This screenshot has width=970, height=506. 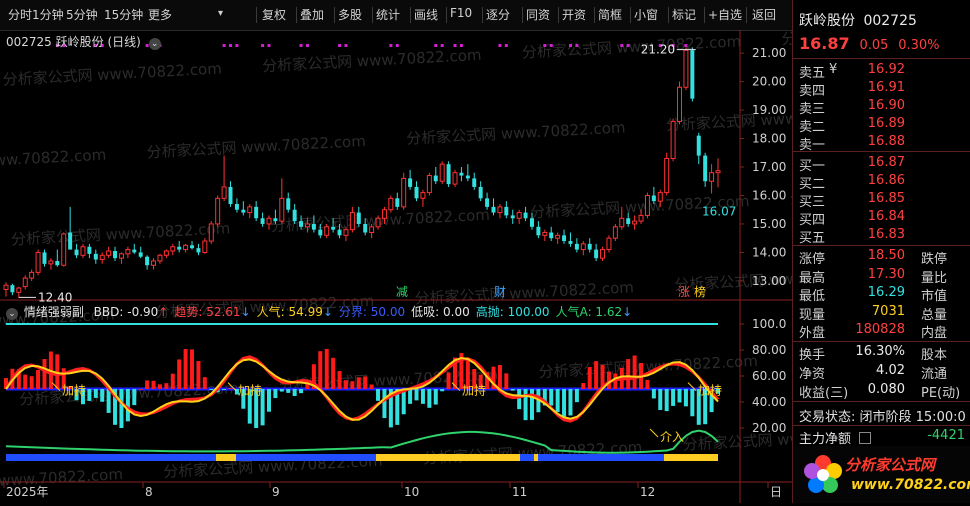 What do you see at coordinates (886, 255) in the screenshot?
I see `stat-value: 18.50` at bounding box center [886, 255].